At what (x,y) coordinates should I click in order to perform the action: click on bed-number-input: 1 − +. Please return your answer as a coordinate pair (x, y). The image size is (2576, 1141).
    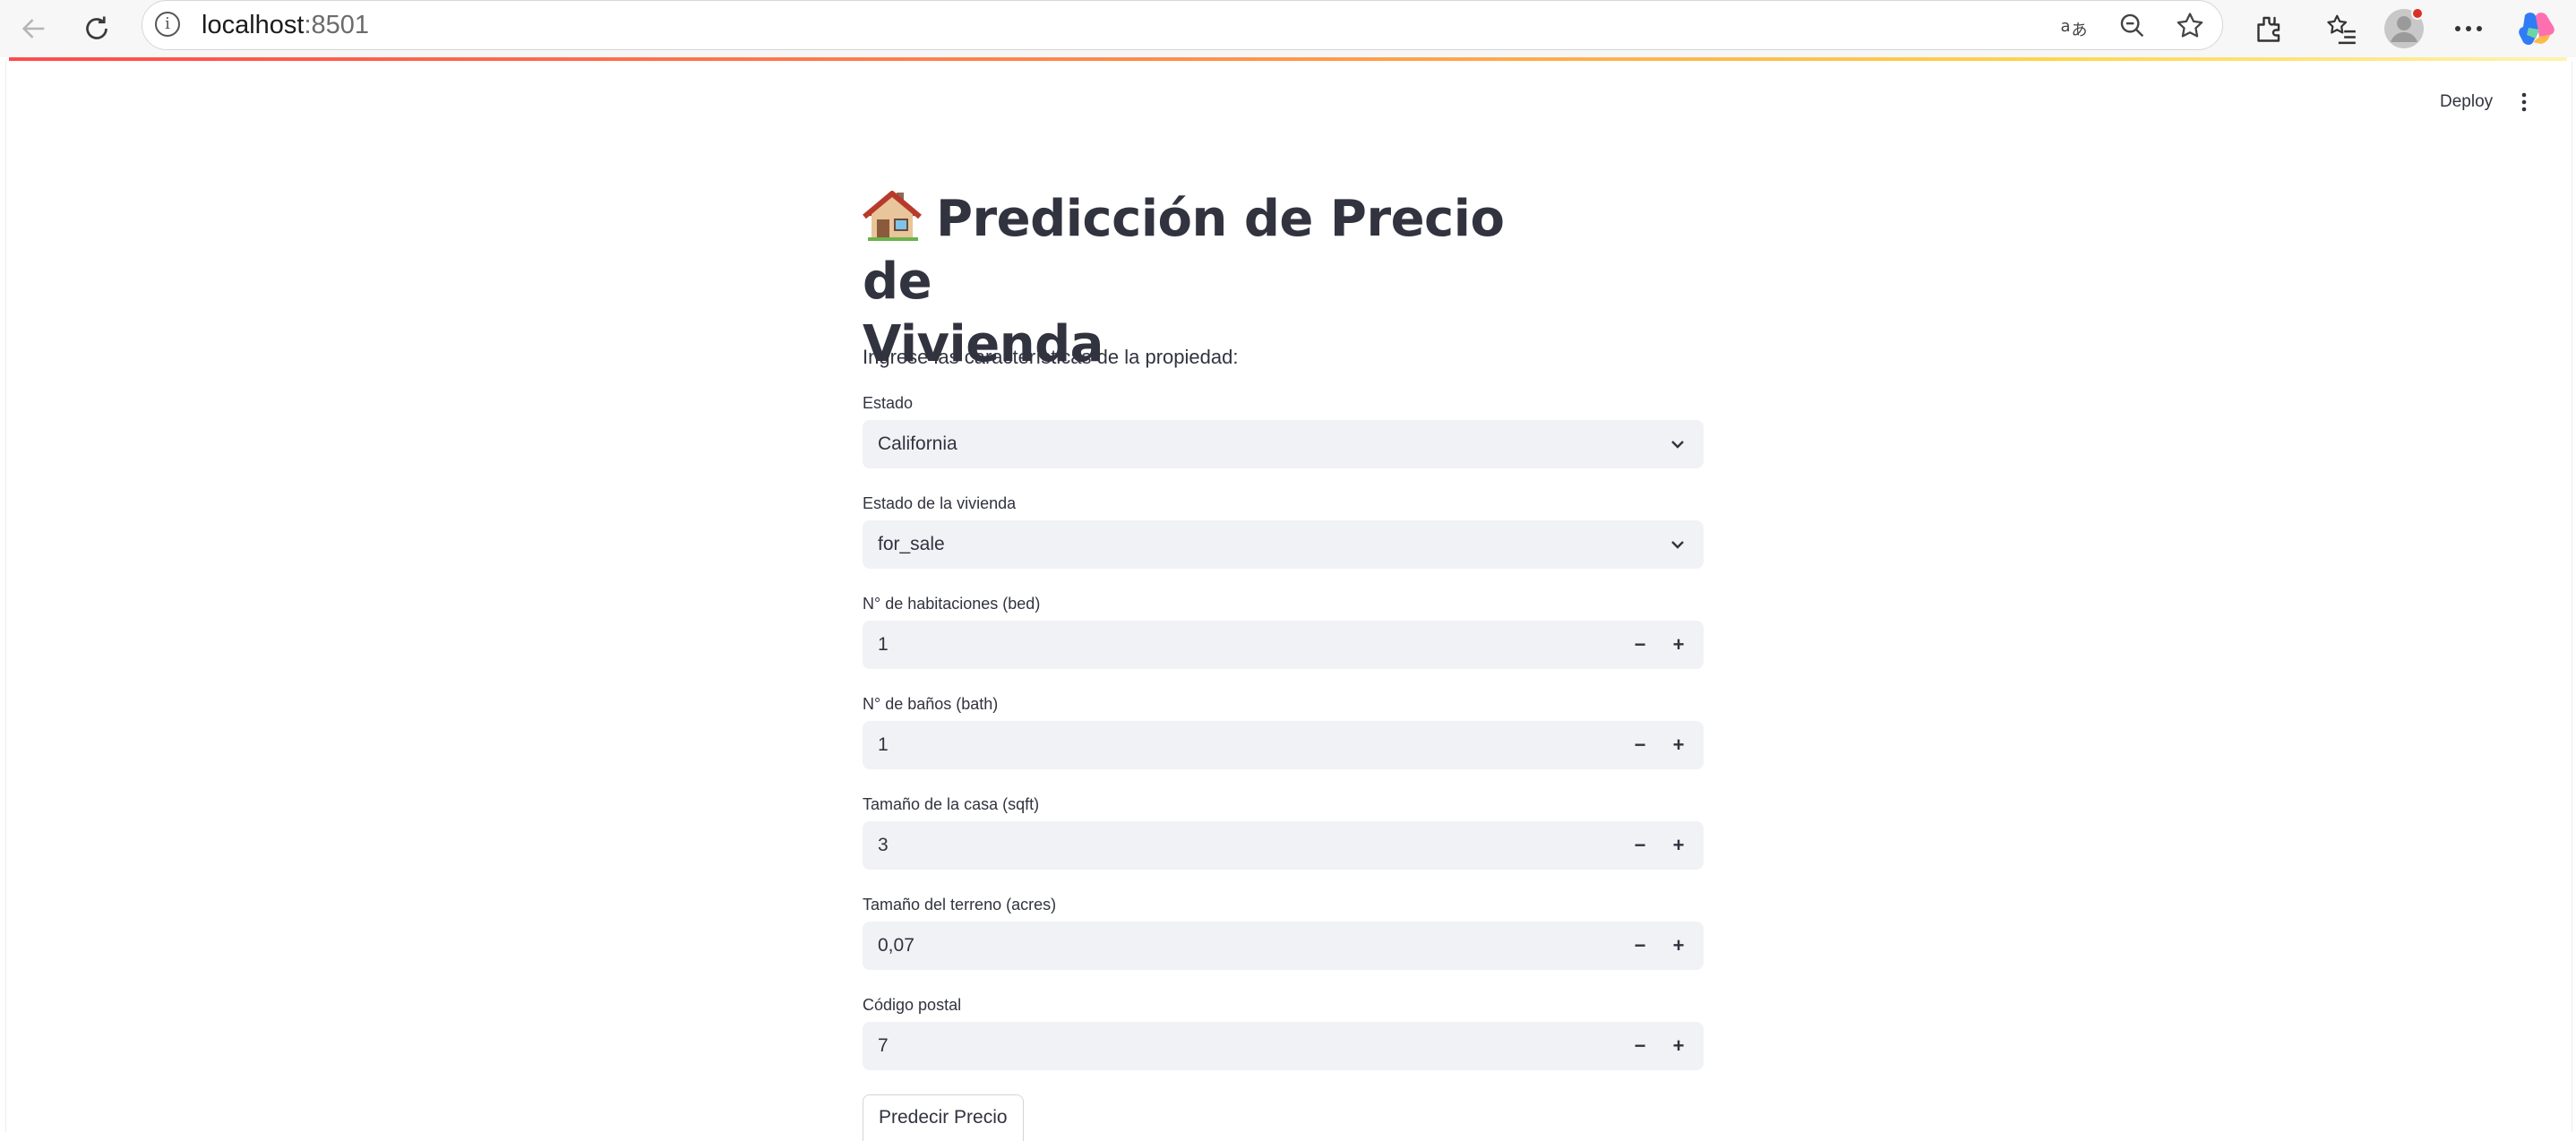
    Looking at the image, I should click on (1283, 645).